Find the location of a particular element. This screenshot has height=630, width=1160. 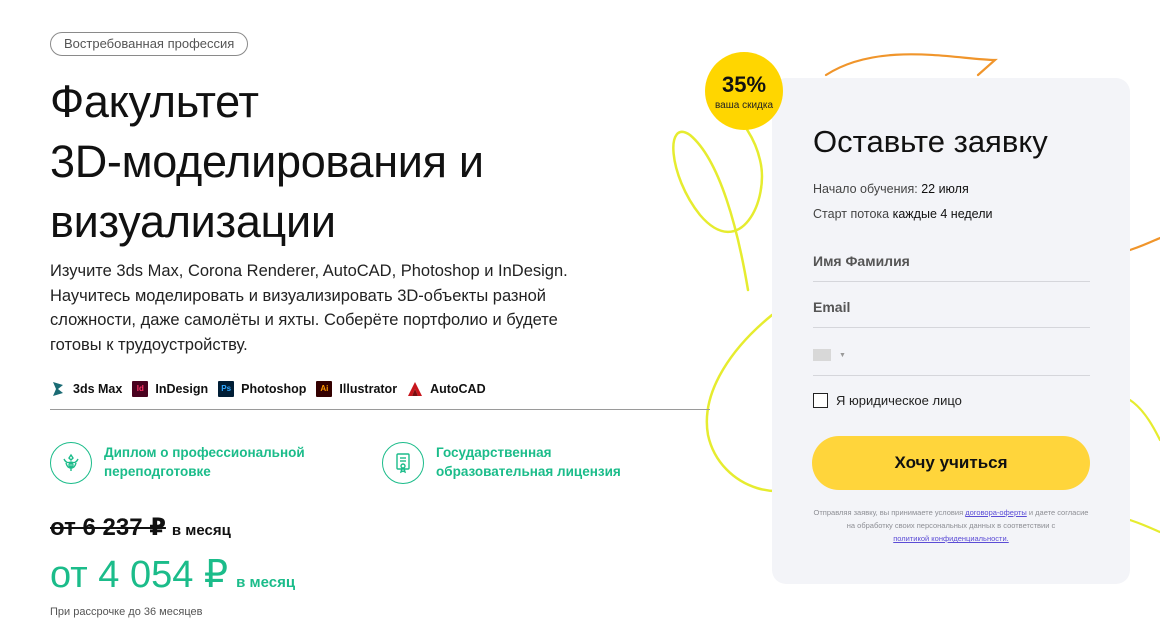

start-date-value: 22 июля is located at coordinates (945, 189).